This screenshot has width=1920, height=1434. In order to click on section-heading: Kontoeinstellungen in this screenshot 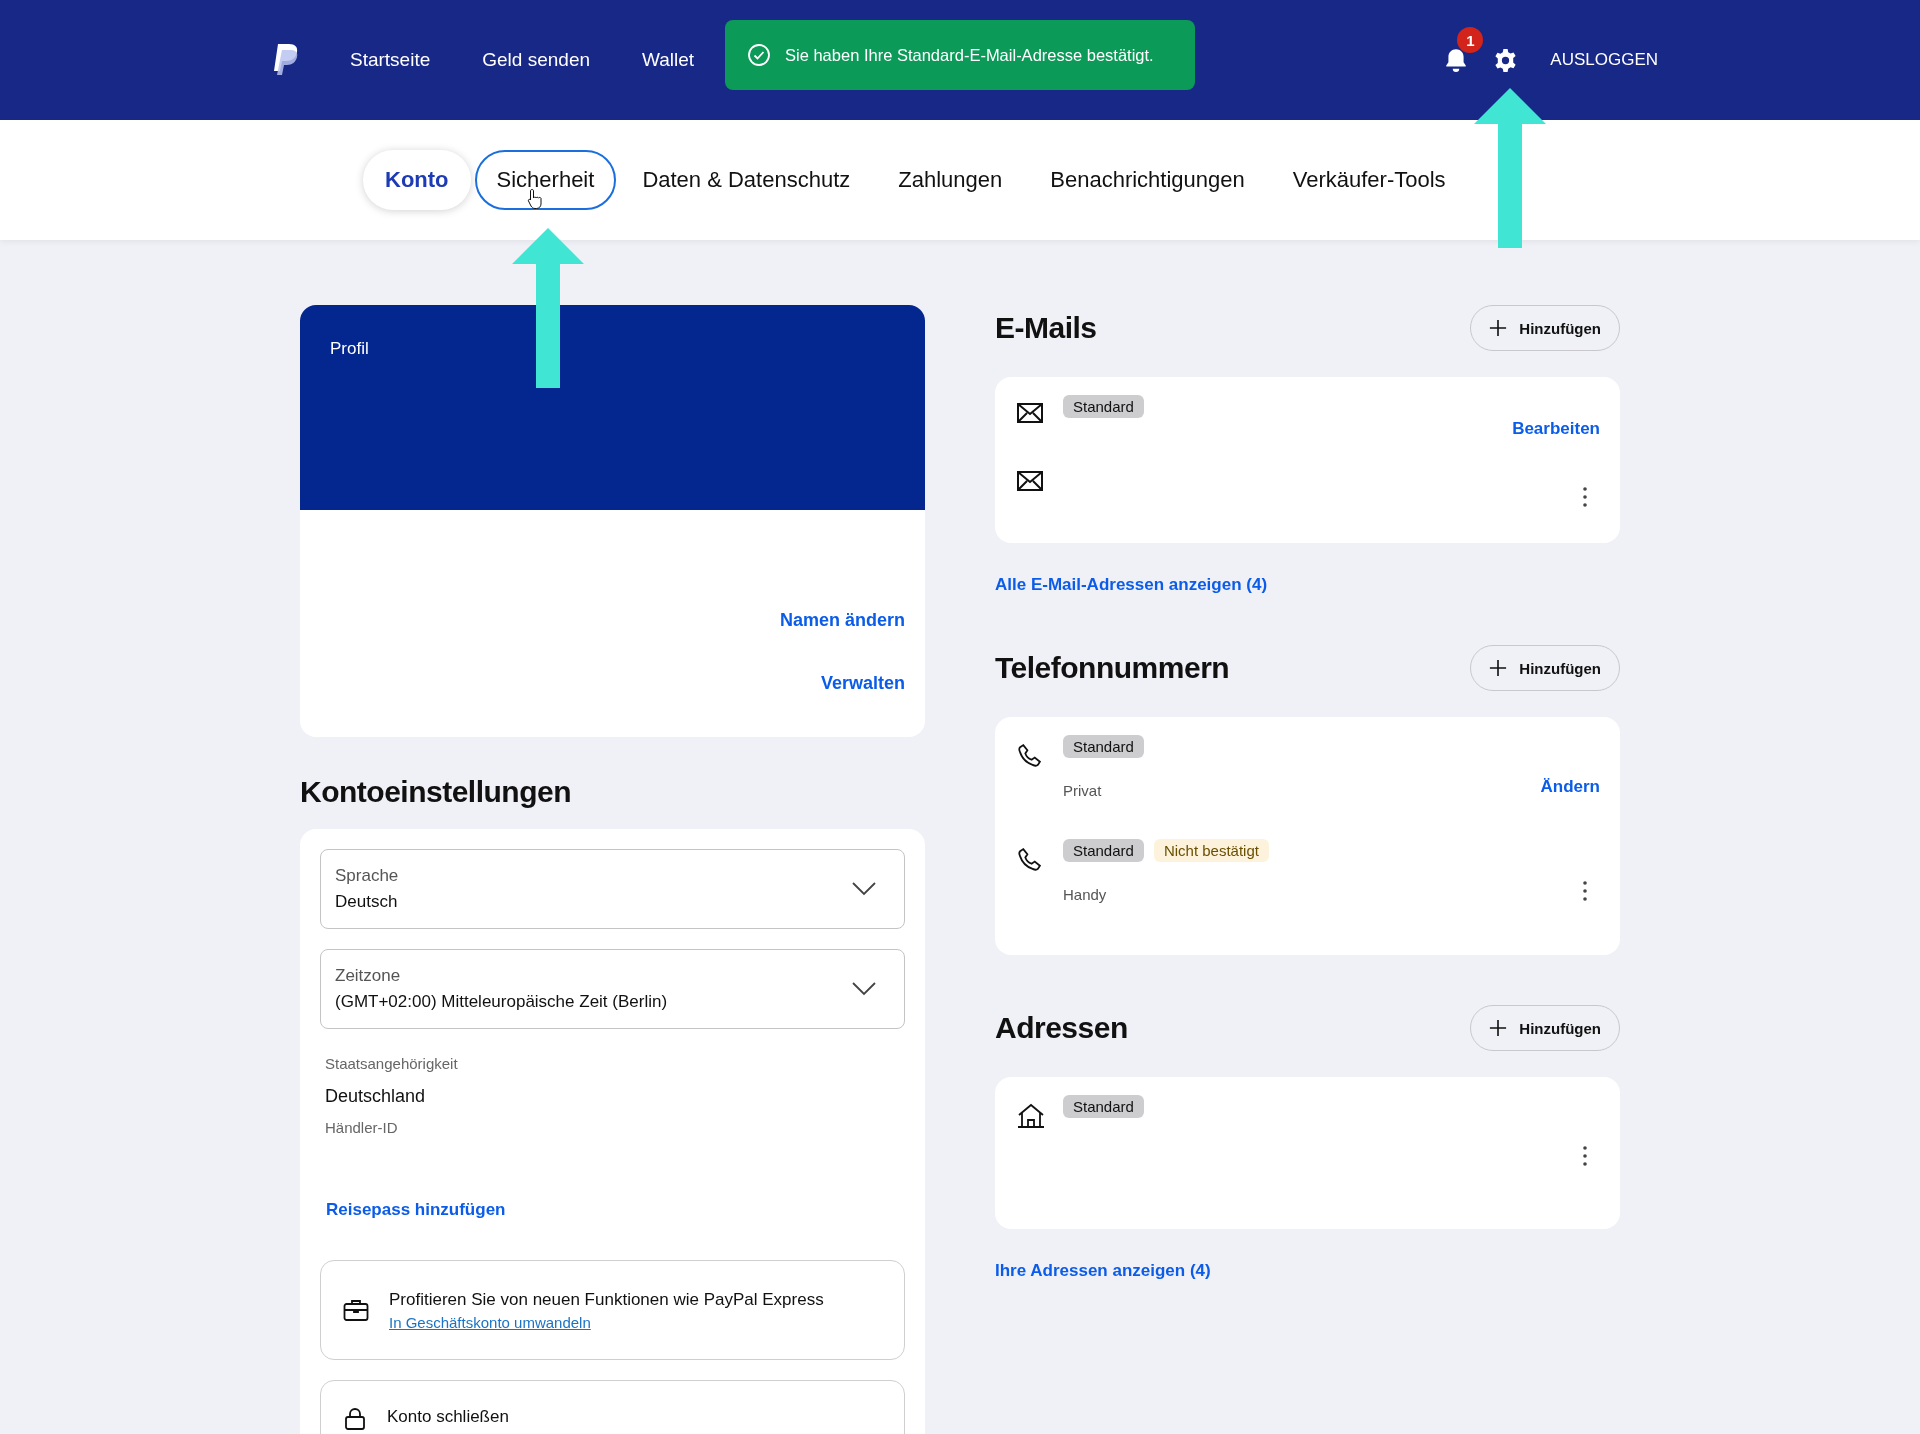, I will do `click(436, 792)`.